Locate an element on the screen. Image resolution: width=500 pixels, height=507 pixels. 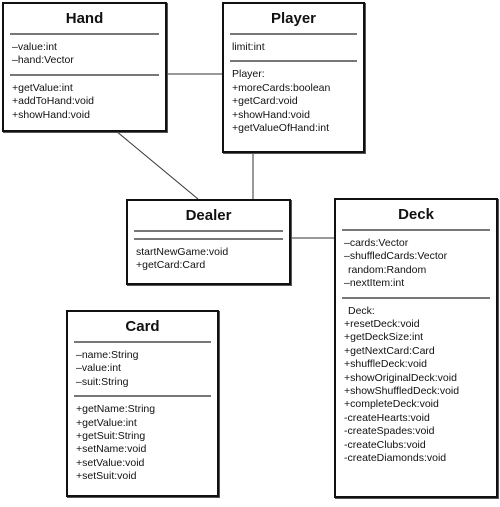
operation: +showOriginalDeck:void is located at coordinates (400, 377).